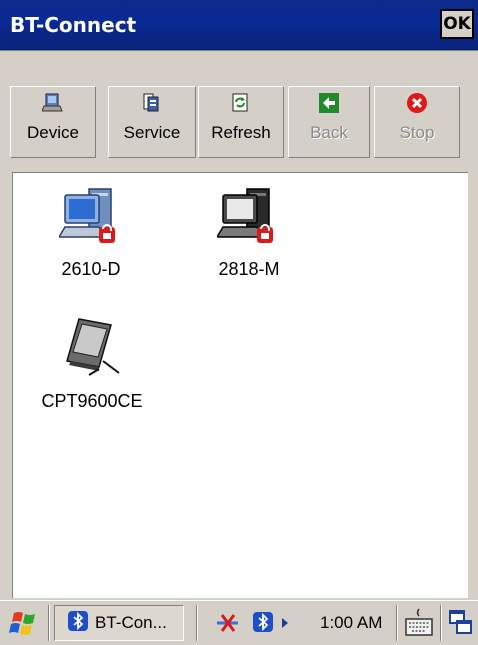  Describe the element at coordinates (92, 349) in the screenshot. I see `pda-icon` at that location.